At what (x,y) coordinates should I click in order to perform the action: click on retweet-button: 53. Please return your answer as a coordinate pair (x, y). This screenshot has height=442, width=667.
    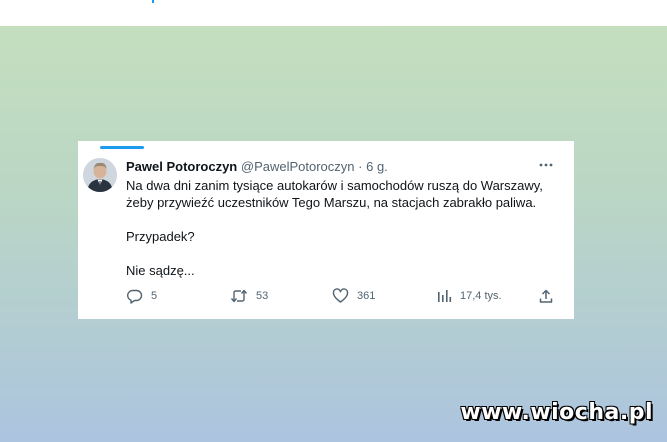
    Looking at the image, I should click on (249, 296).